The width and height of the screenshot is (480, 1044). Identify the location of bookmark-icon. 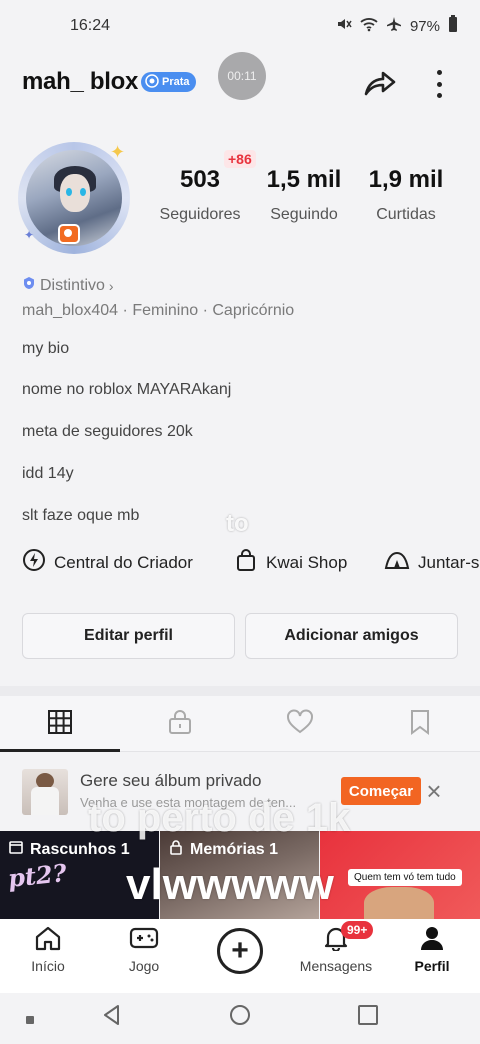
(420, 724).